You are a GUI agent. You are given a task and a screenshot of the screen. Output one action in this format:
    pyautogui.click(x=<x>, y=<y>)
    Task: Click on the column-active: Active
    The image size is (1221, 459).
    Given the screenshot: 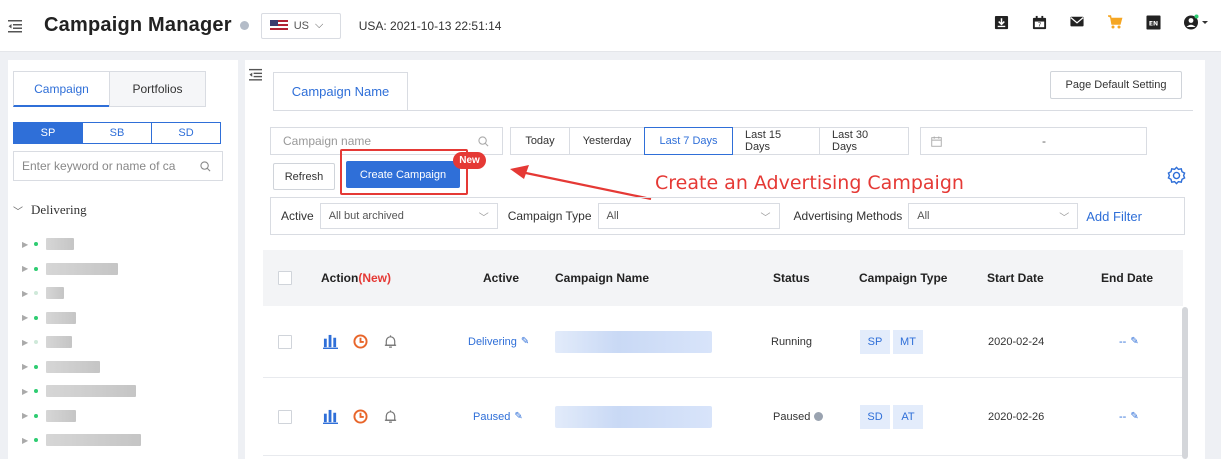 What is the action you would take?
    pyautogui.click(x=501, y=278)
    